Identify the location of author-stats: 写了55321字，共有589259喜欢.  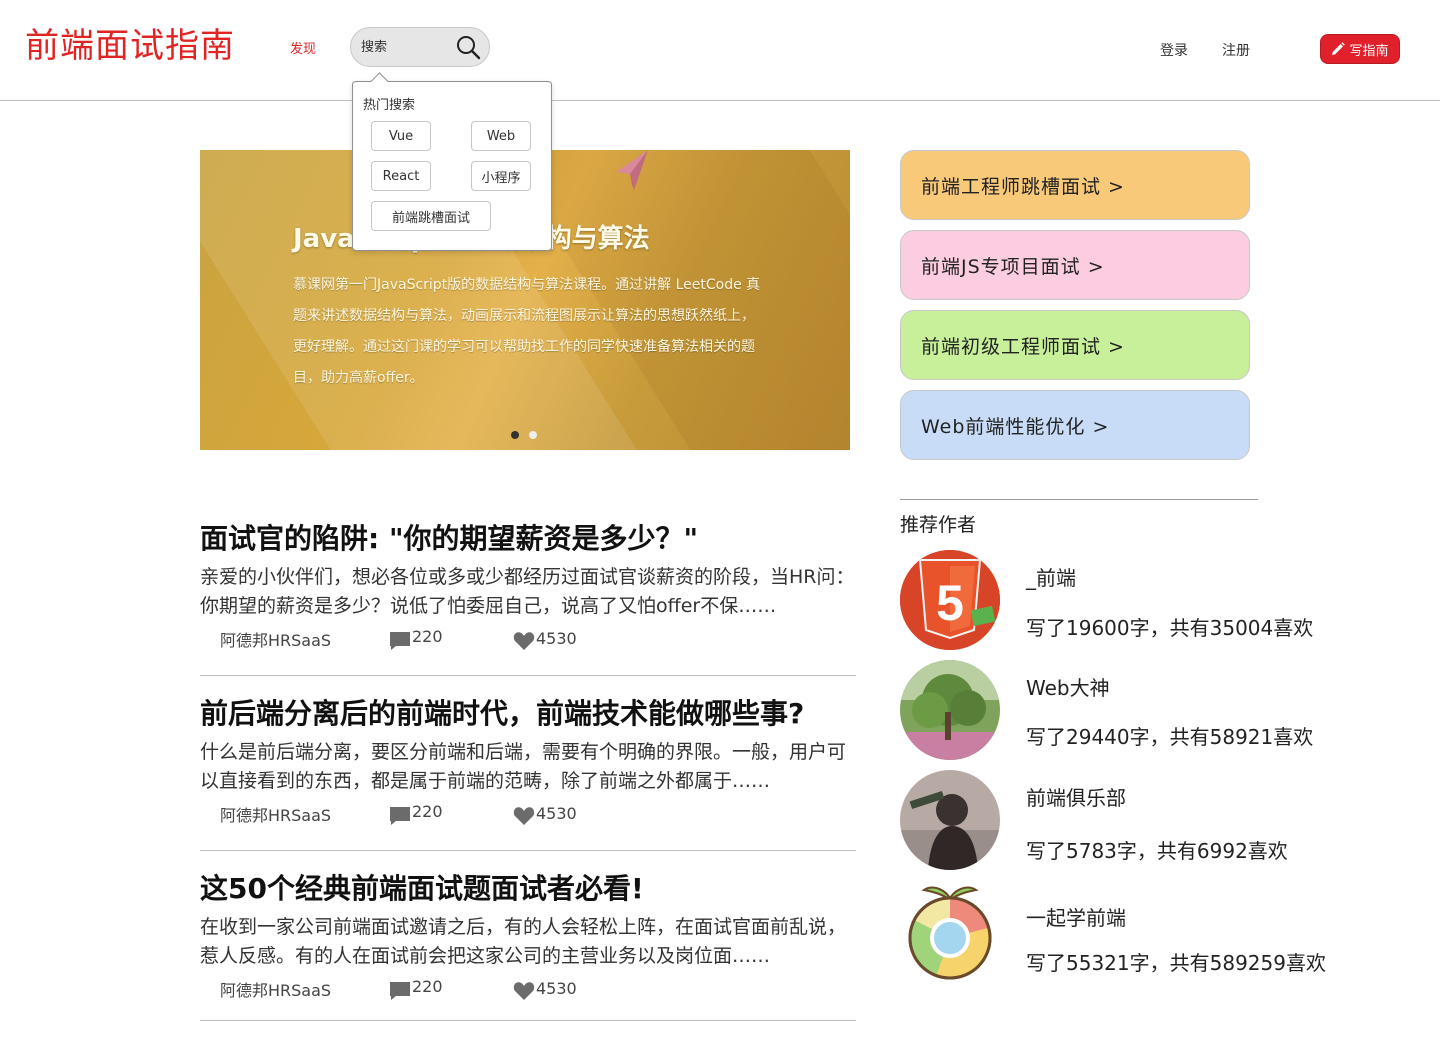
(1176, 963).